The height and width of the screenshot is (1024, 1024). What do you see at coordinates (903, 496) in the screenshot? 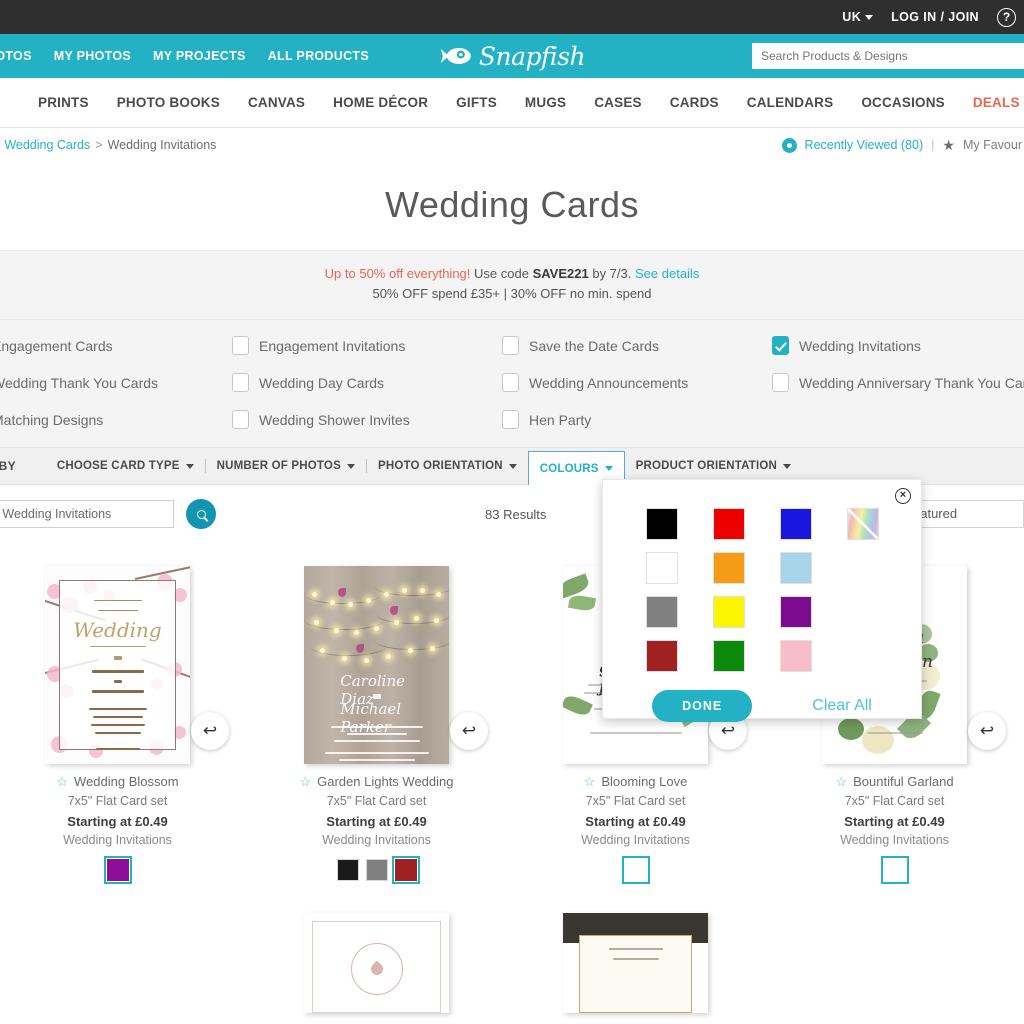
I see `close-icon: ×` at bounding box center [903, 496].